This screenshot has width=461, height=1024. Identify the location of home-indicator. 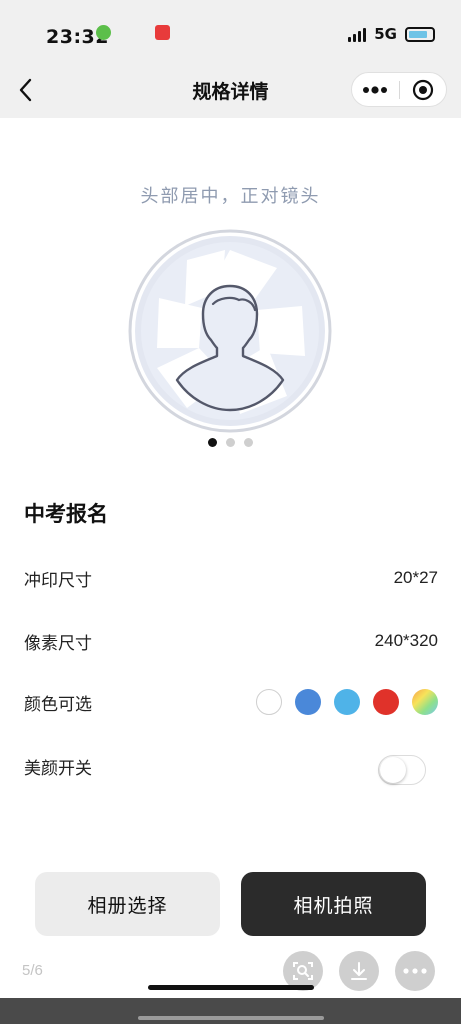
(231, 987).